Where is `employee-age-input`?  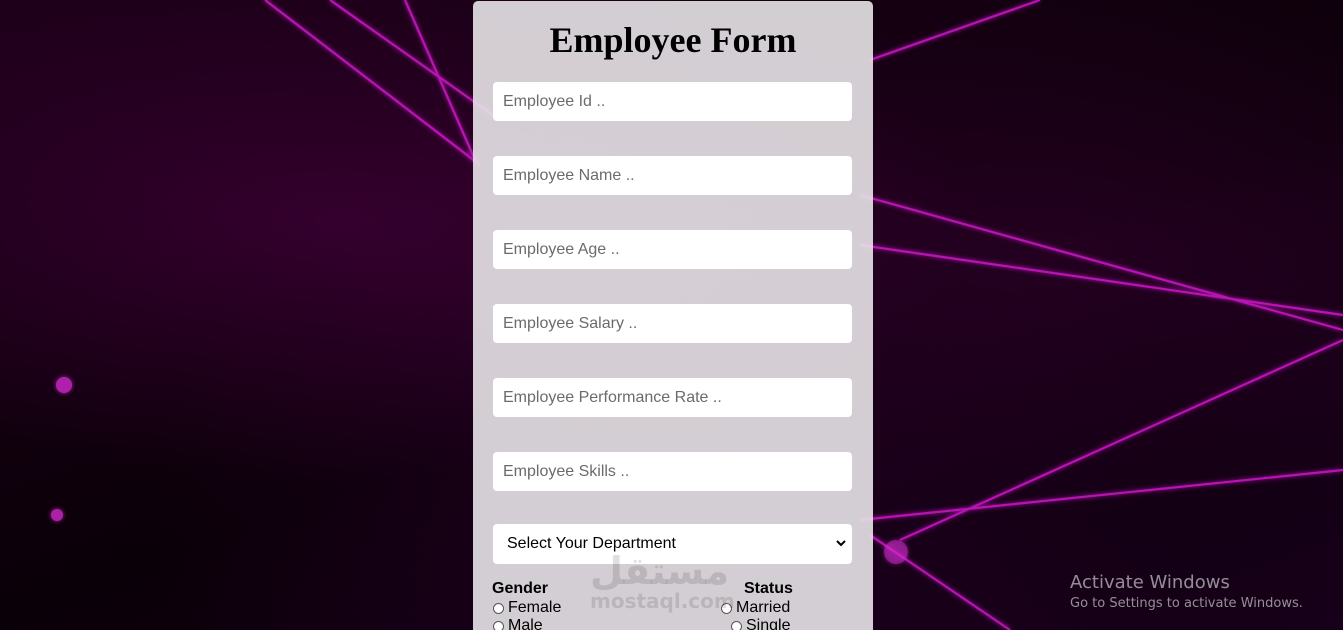 employee-age-input is located at coordinates (672, 249).